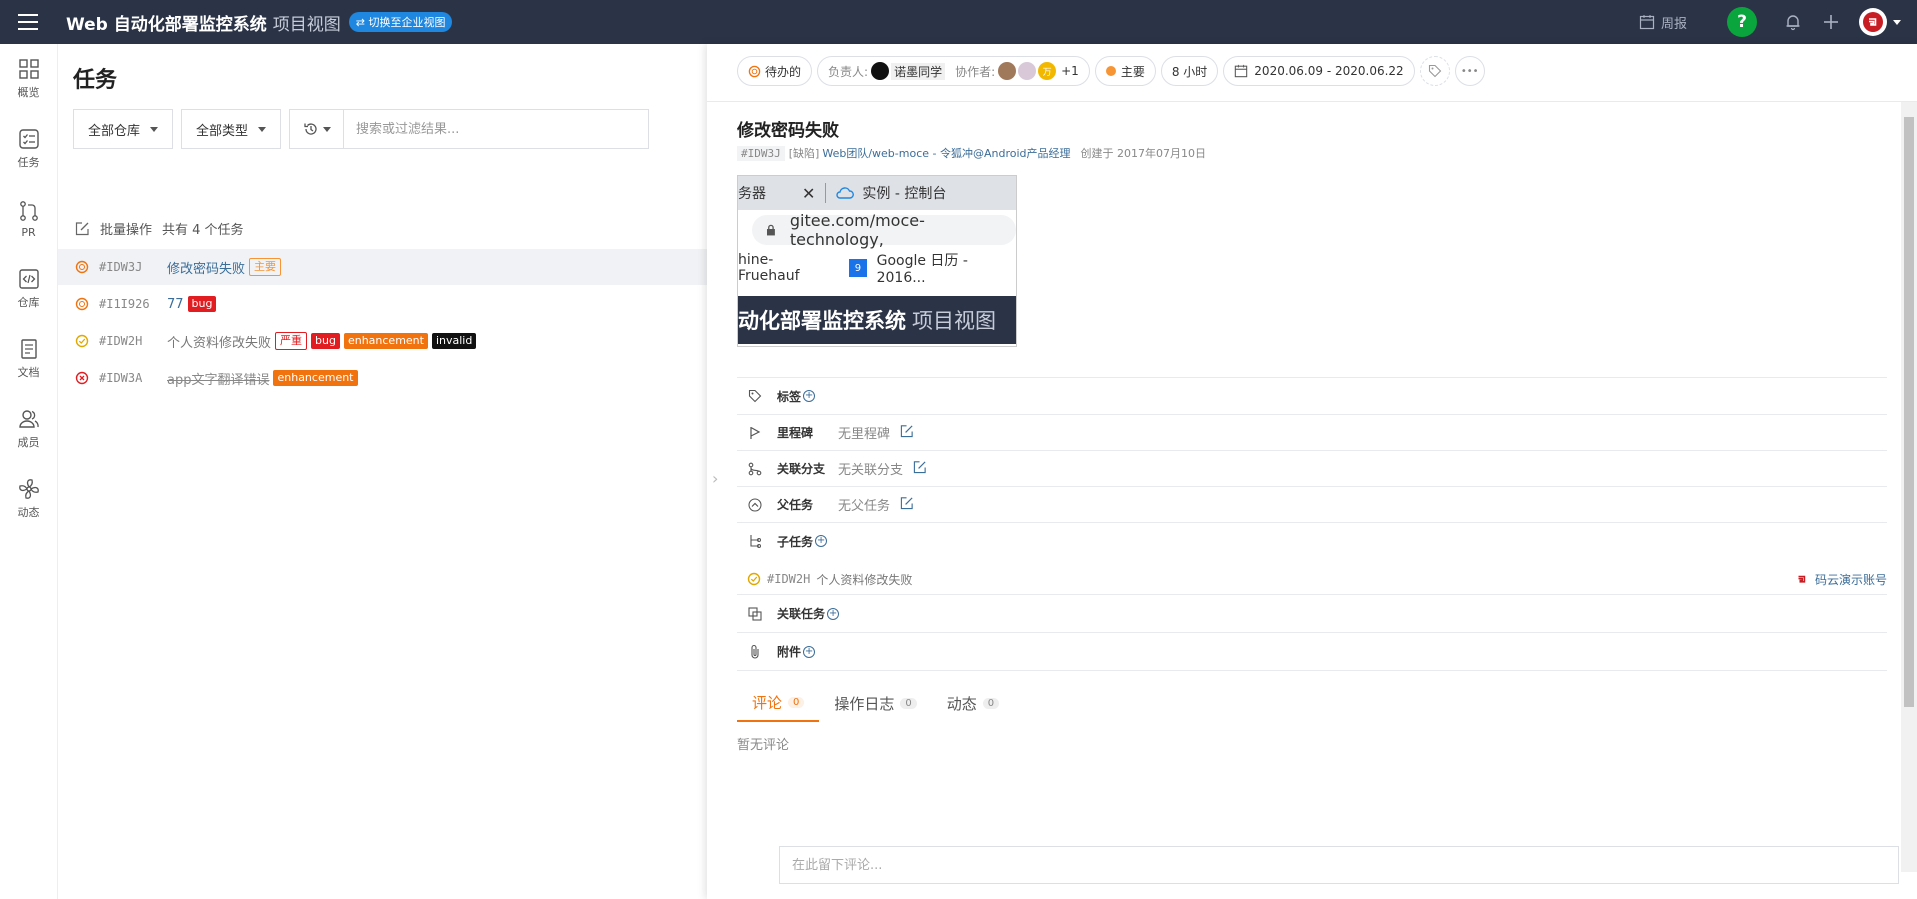  I want to click on screenshot-tabbar: 务器 ✕ 实例 - 控制台, so click(877, 193).